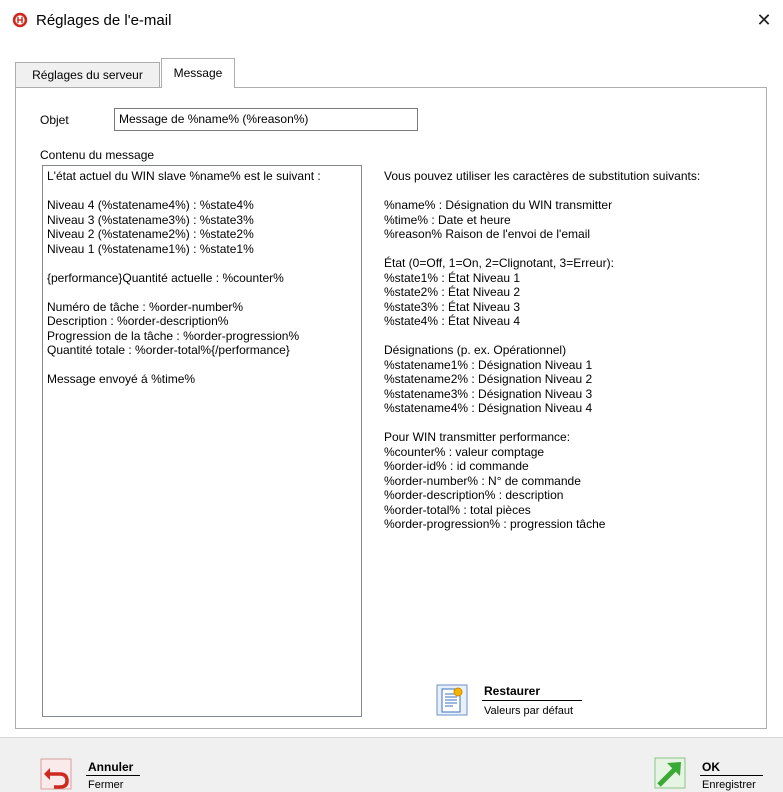 The height and width of the screenshot is (792, 783). I want to click on cancel-button-title: Annuler, so click(111, 767).